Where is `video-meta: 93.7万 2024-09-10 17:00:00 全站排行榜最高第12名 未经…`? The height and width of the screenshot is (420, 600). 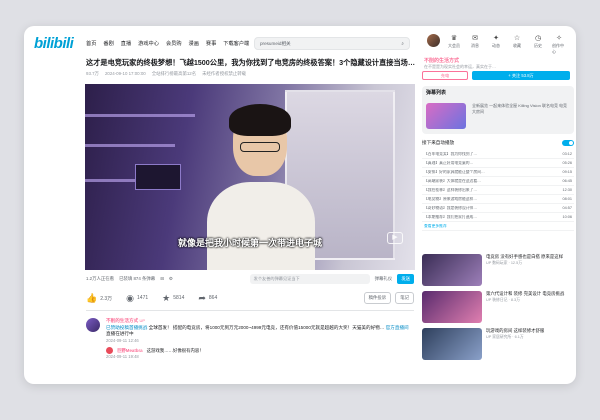
video-meta: 93.7万 2024-09-10 17:00:00 全站排行榜最高第12名 未经… is located at coordinates (166, 74).